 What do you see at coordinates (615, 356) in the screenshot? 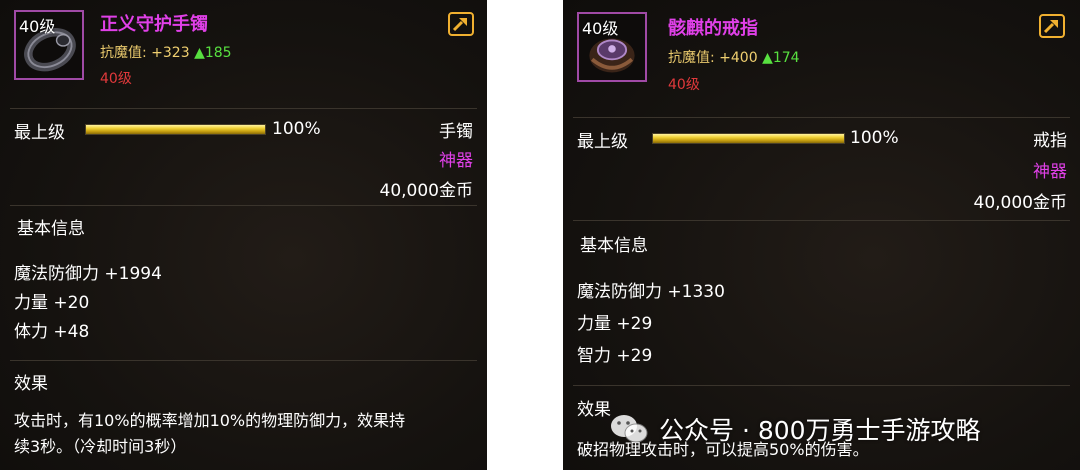
I see `attribute-line: 智力 +29` at bounding box center [615, 356].